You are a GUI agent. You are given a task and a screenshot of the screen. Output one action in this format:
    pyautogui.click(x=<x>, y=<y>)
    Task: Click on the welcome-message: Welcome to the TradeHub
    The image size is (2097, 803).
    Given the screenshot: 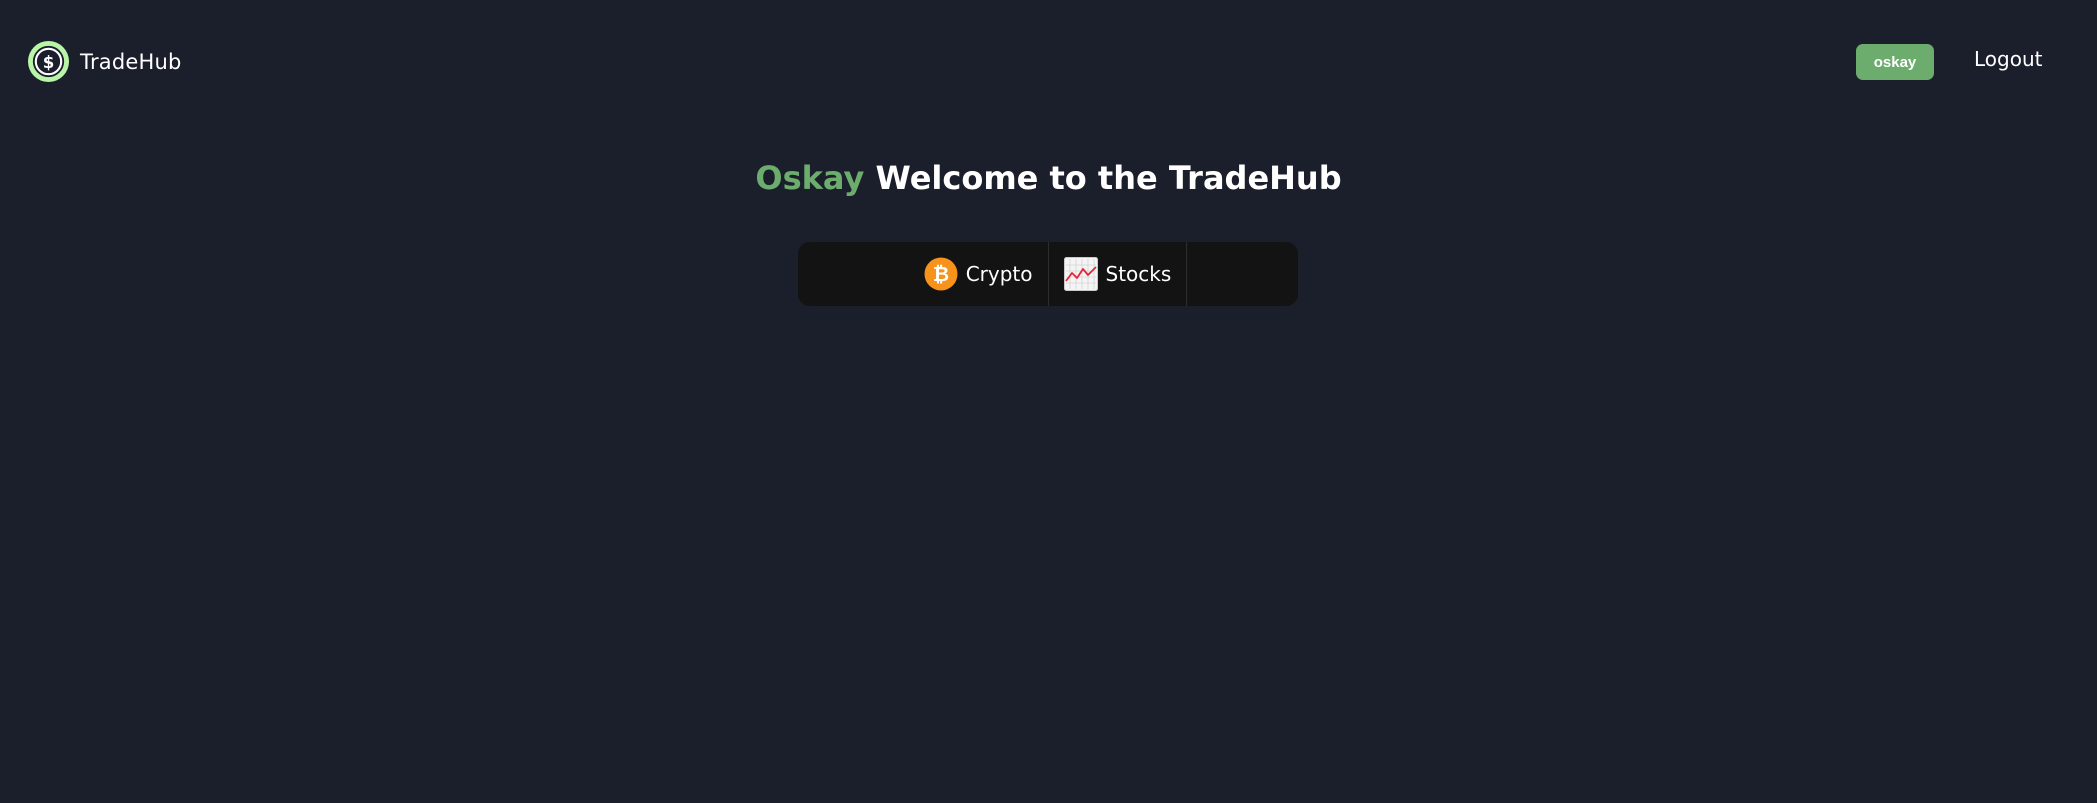 What is the action you would take?
    pyautogui.click(x=1108, y=178)
    